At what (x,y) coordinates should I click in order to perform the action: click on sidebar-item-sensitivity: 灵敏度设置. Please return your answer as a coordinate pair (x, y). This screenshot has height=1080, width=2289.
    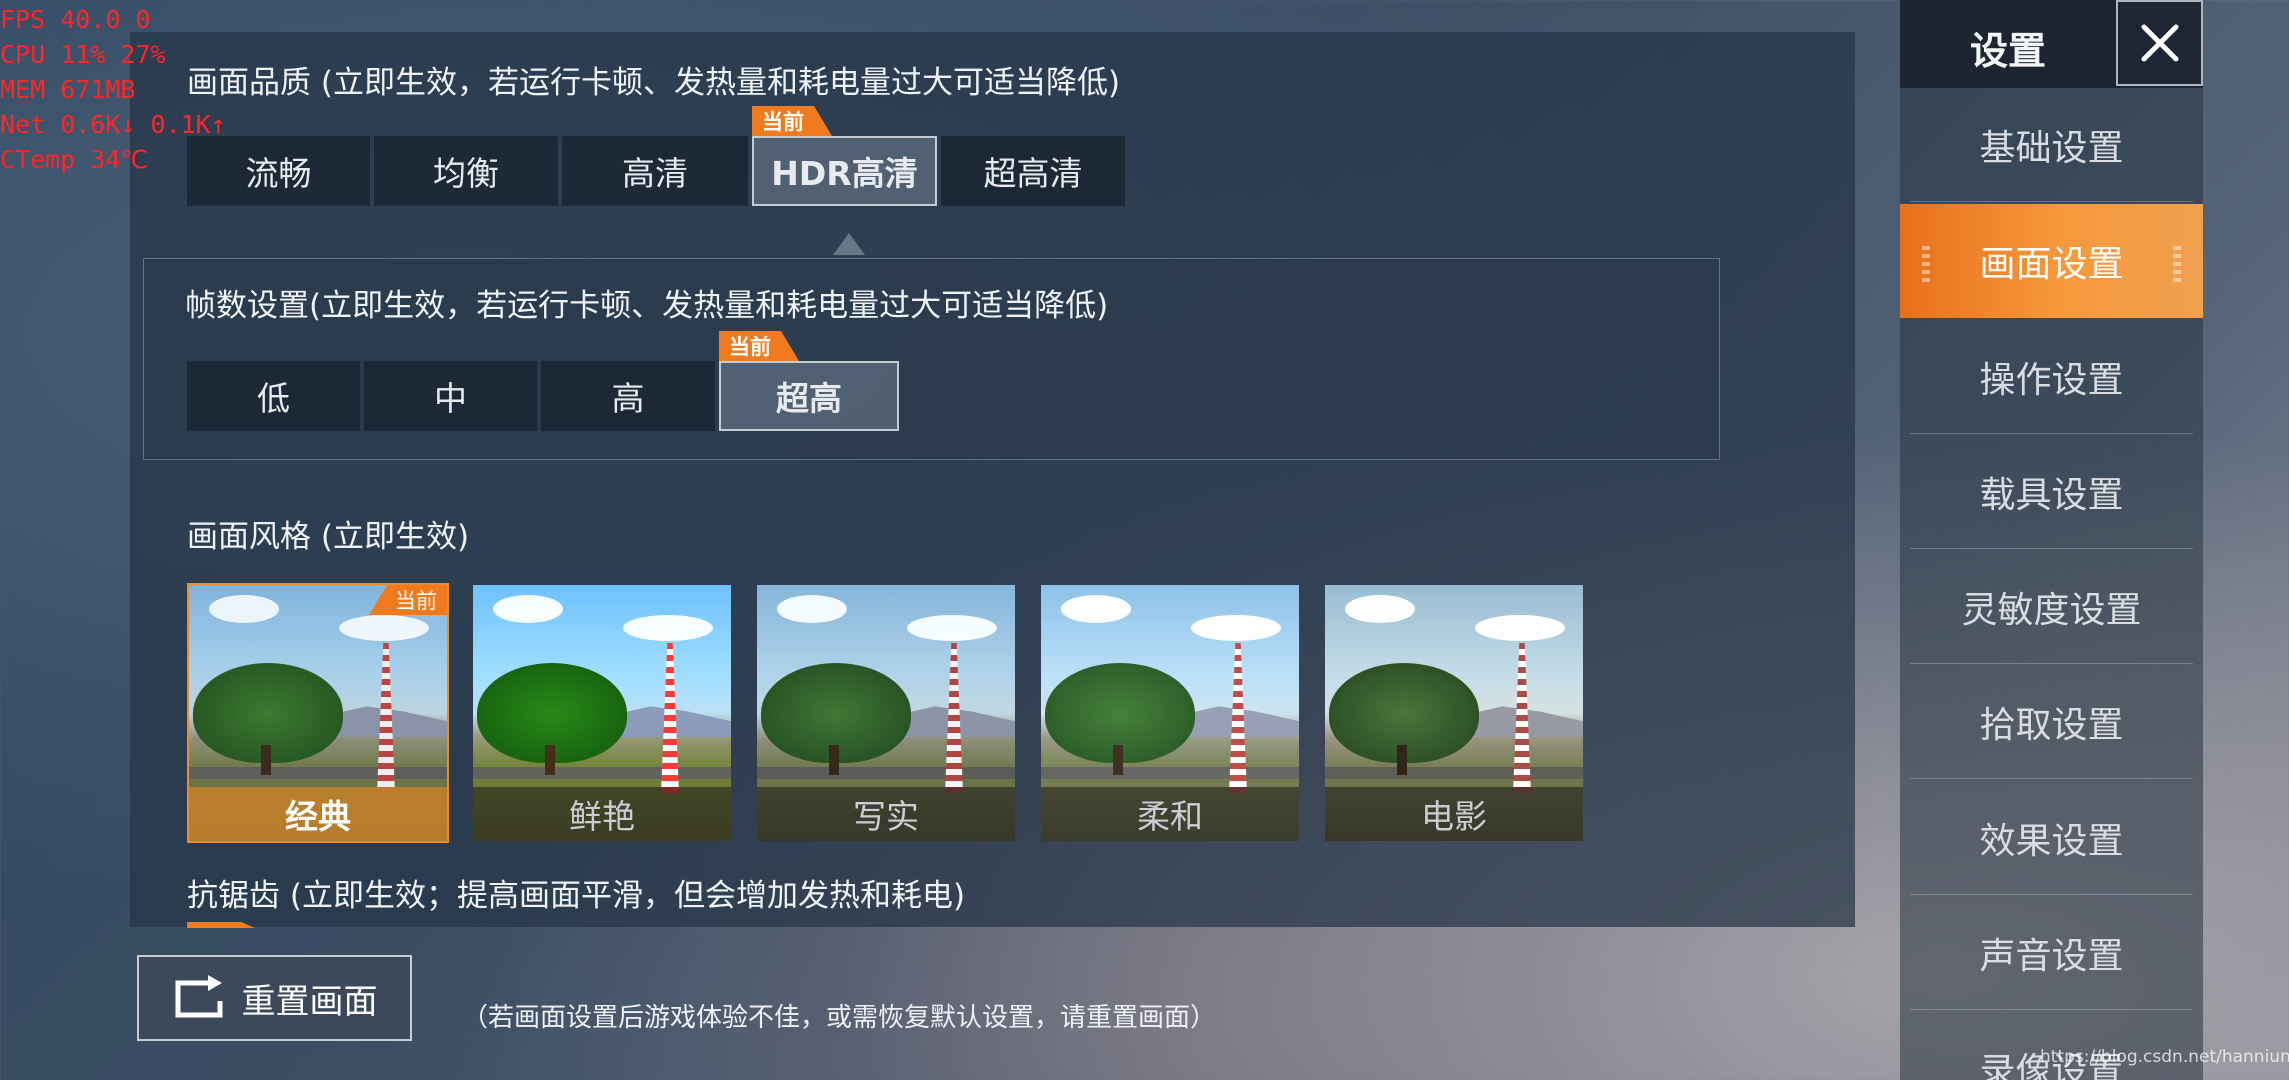
    Looking at the image, I should click on (2051, 607).